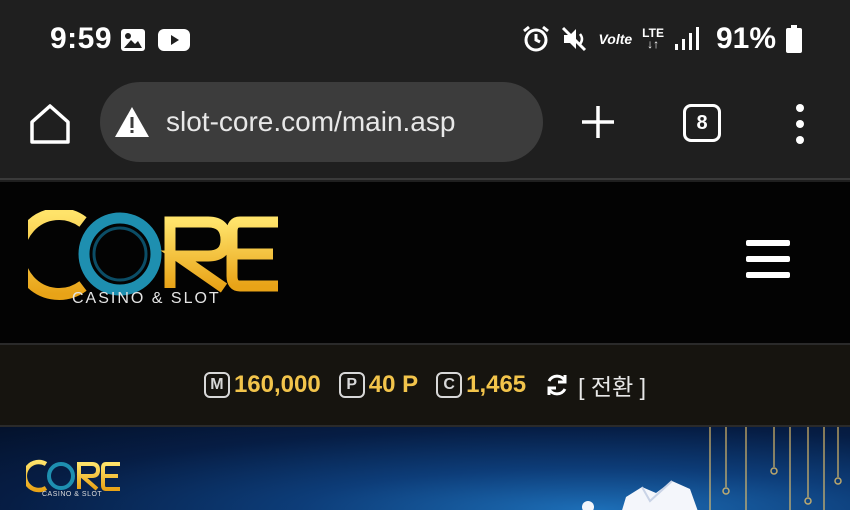 The height and width of the screenshot is (510, 850). Describe the element at coordinates (277, 384) in the screenshot. I see `money-value: 160,000` at that location.